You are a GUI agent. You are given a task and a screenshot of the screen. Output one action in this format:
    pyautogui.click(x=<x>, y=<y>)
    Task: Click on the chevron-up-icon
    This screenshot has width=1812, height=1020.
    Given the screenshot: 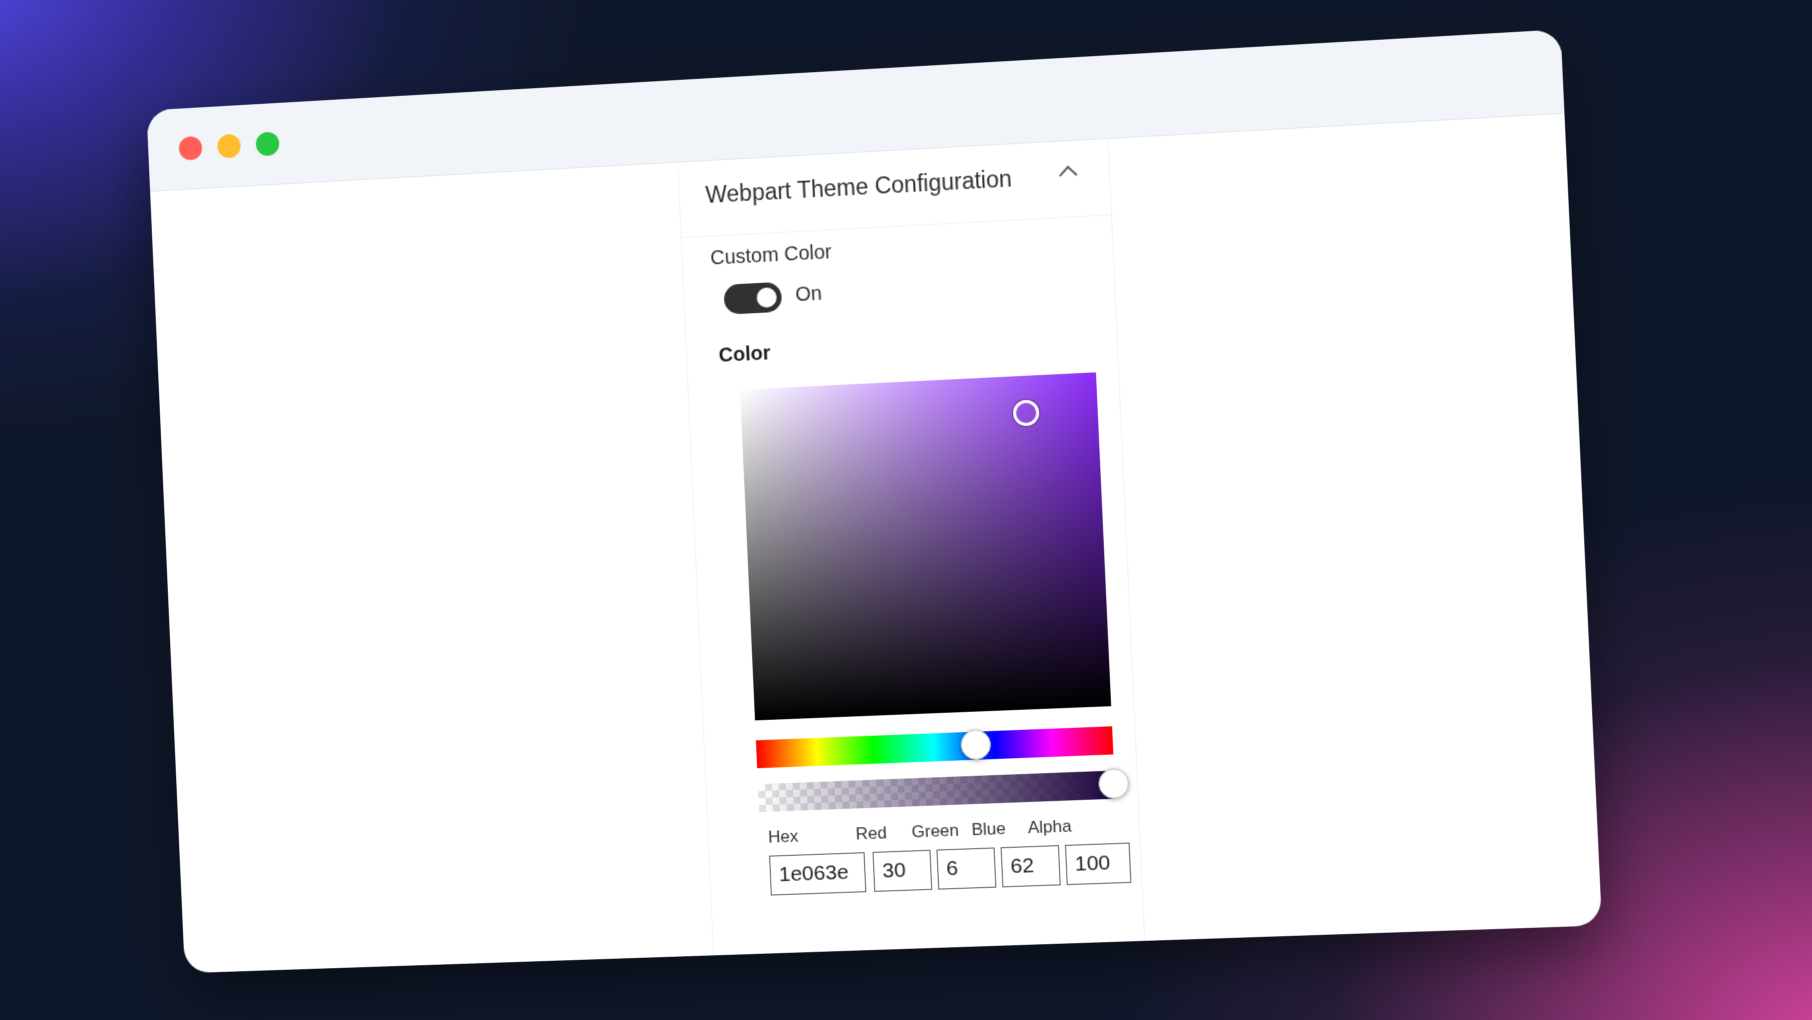 What is the action you would take?
    pyautogui.click(x=1068, y=175)
    